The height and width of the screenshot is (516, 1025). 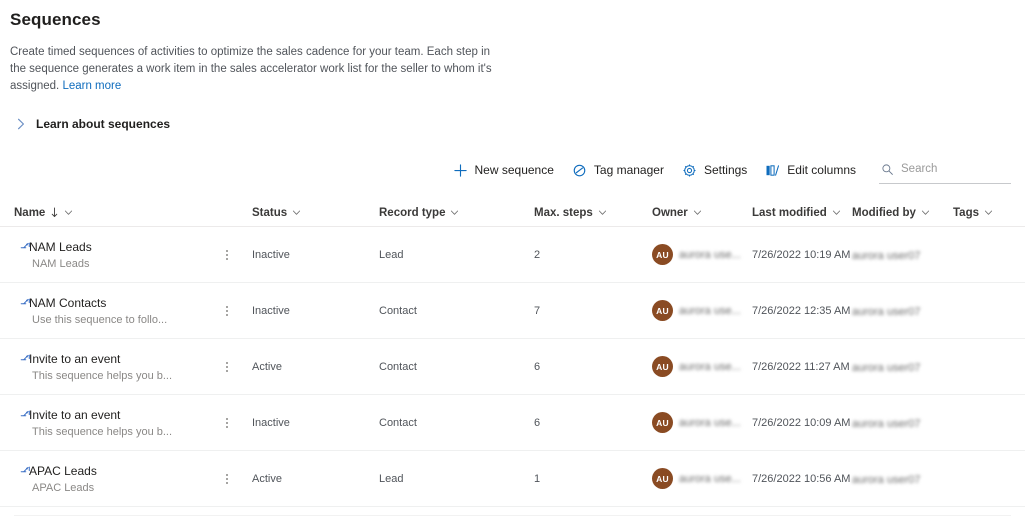 I want to click on column-header-status: Status, so click(x=315, y=213).